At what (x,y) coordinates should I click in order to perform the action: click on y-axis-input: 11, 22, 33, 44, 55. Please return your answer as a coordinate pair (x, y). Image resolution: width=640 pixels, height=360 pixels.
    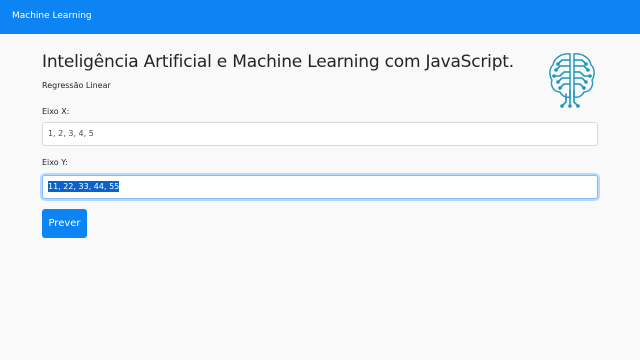
    Looking at the image, I should click on (320, 187).